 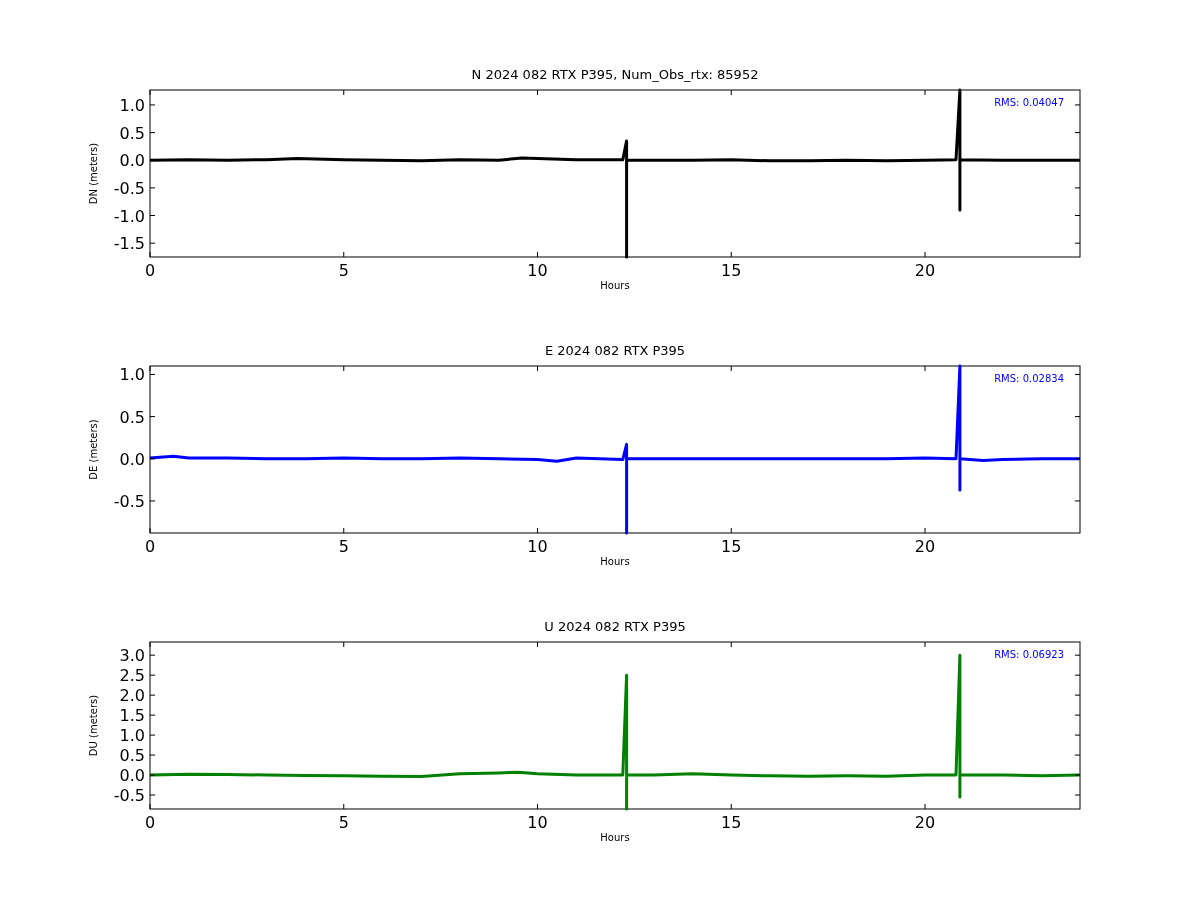 I want to click on chart-title: N 2024 082 RTX P395, Num_Obs_rtx: 85952, so click(x=615, y=74).